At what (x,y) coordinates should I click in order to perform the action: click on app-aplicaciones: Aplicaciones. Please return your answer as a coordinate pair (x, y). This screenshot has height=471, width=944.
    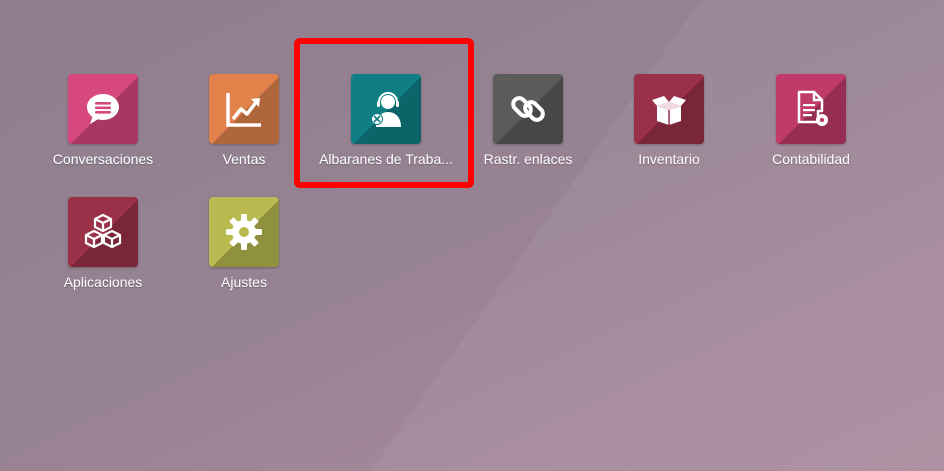
    Looking at the image, I should click on (104, 252).